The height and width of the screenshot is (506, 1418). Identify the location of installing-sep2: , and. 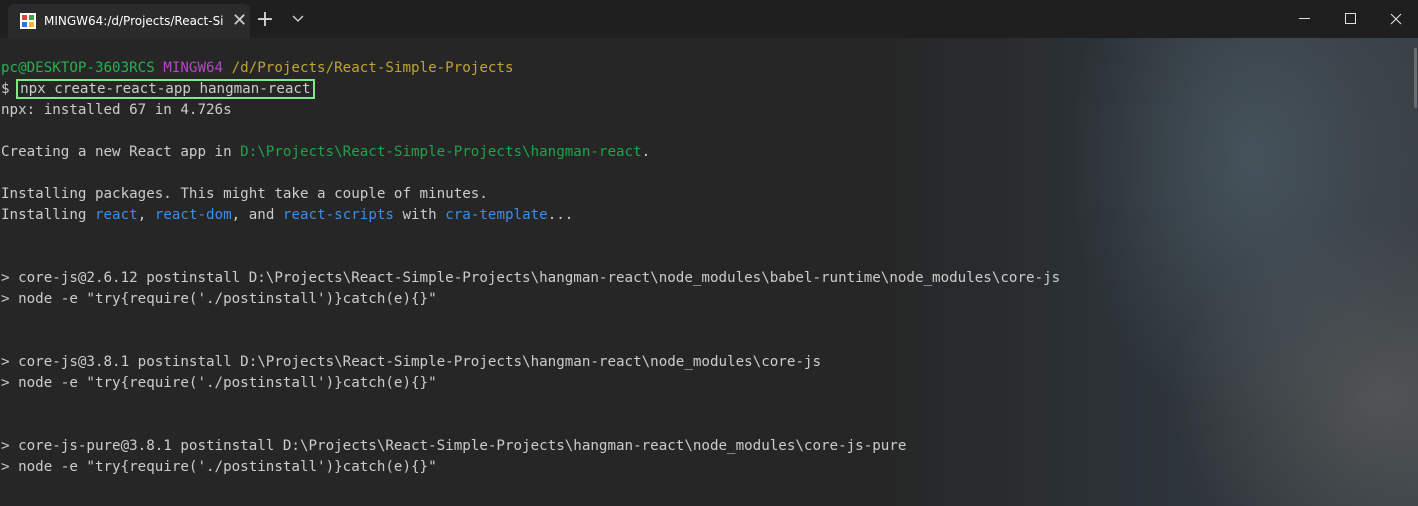
(257, 215).